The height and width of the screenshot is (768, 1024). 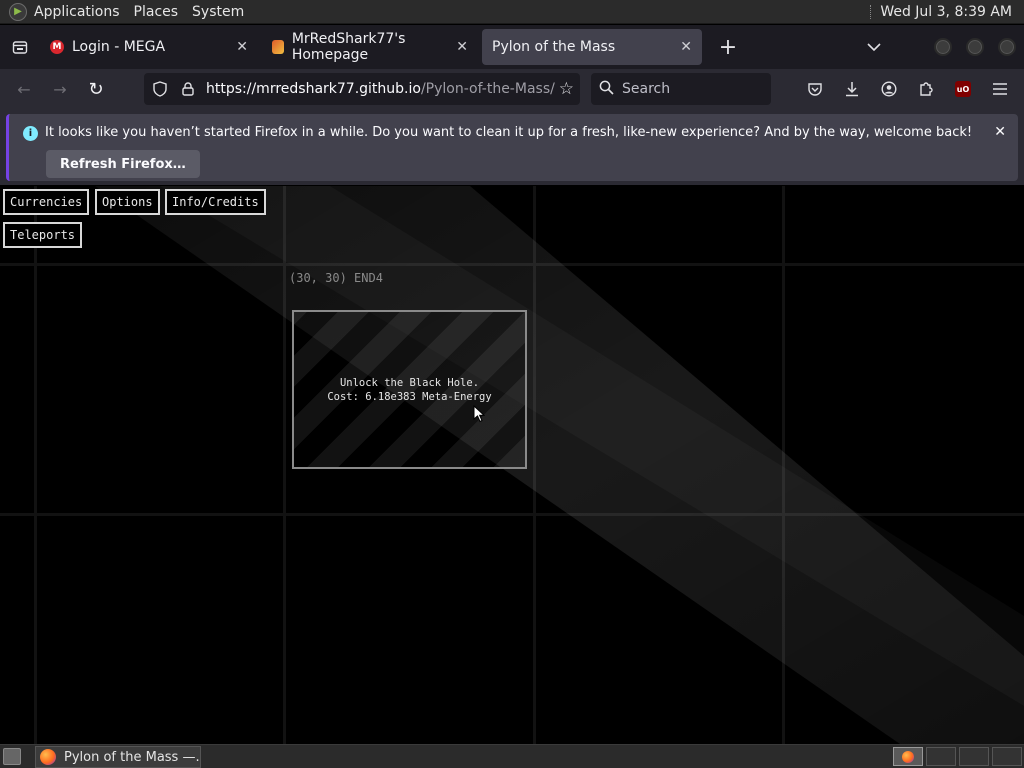 I want to click on hamburger-menu-icon, so click(x=1000, y=89).